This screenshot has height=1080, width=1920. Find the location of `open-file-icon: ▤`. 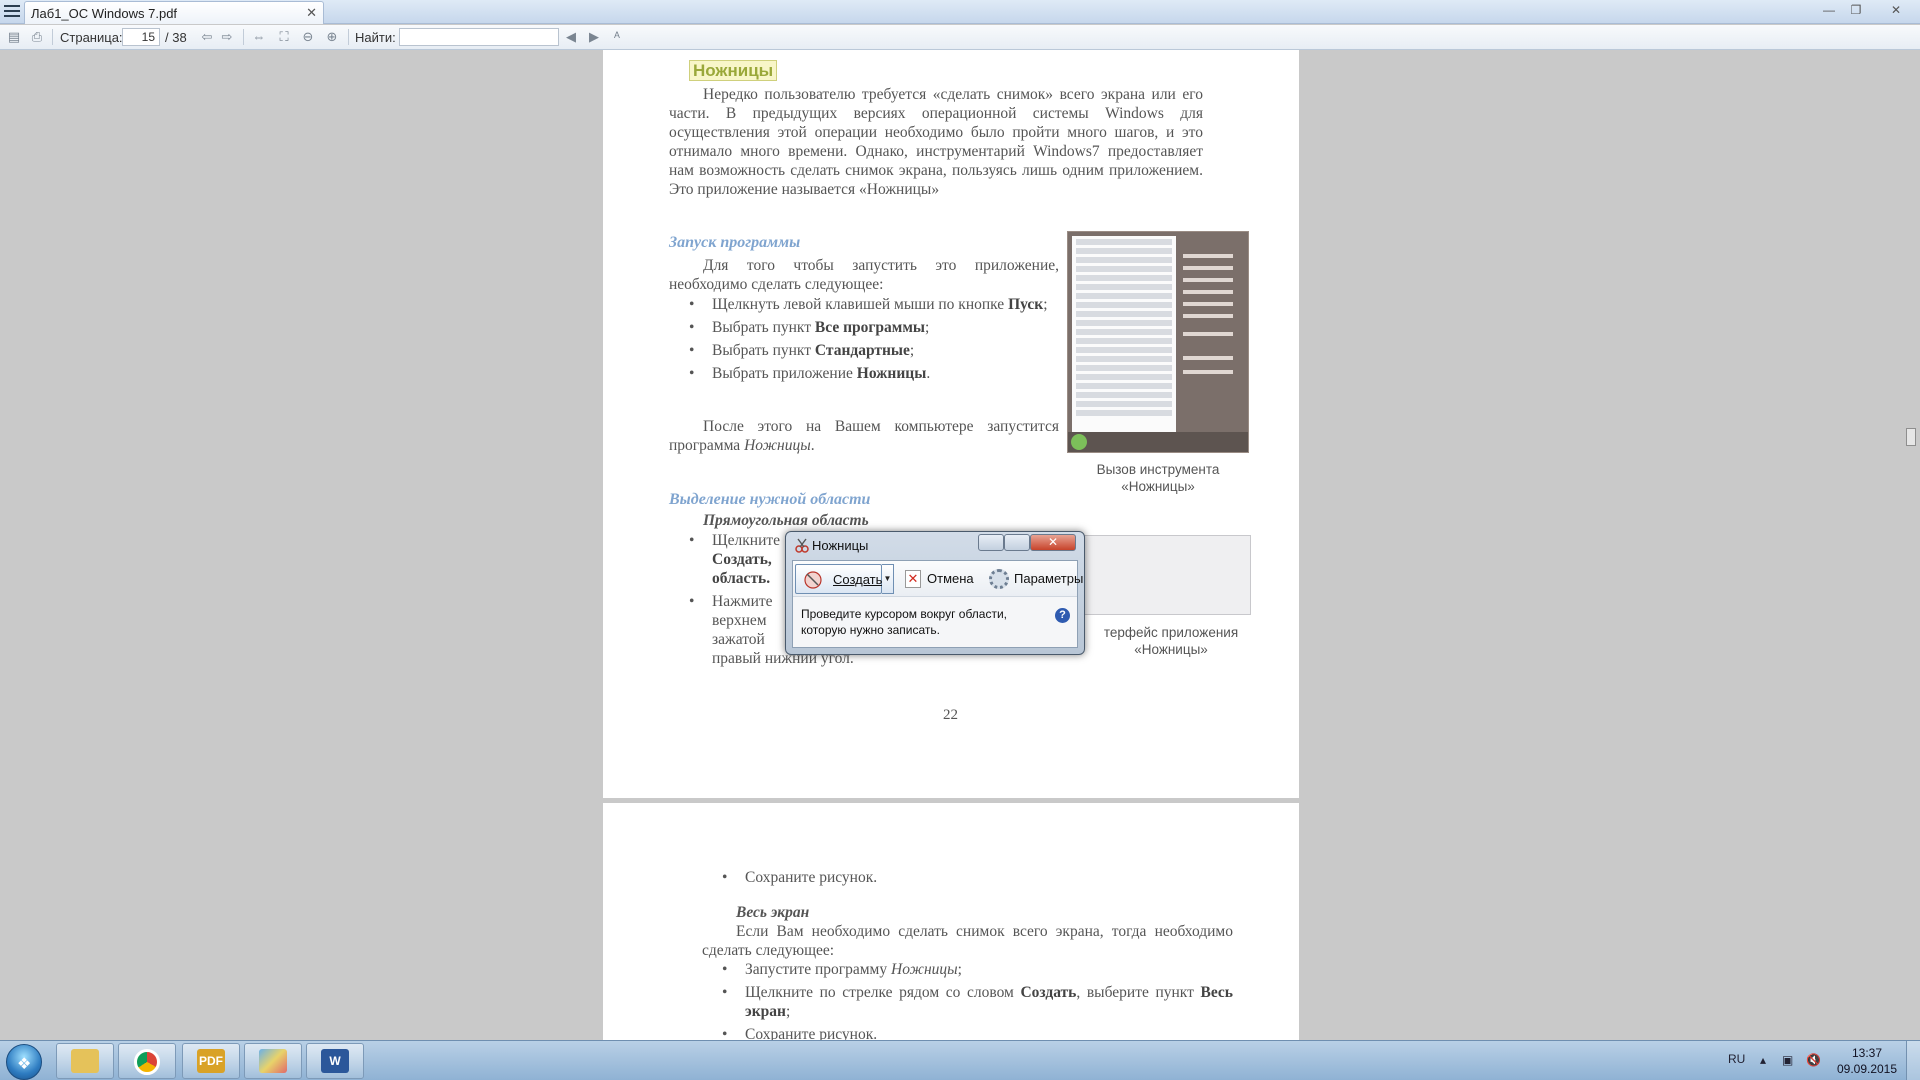

open-file-icon: ▤ is located at coordinates (14, 37).